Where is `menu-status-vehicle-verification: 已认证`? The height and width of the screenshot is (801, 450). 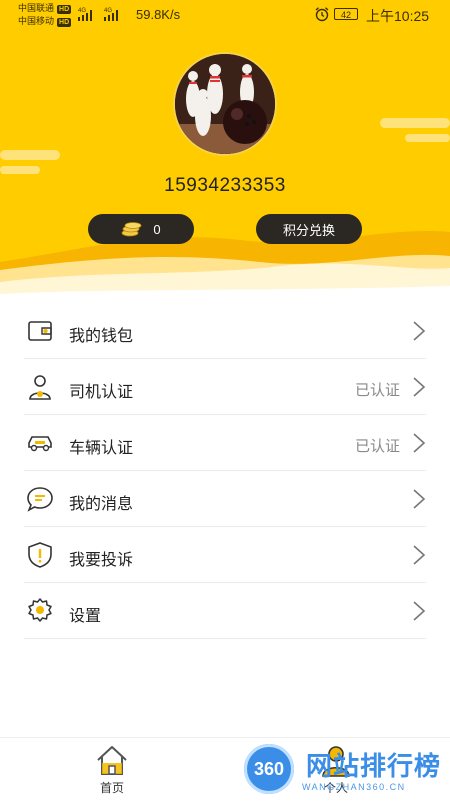 menu-status-vehicle-verification: 已认证 is located at coordinates (377, 446).